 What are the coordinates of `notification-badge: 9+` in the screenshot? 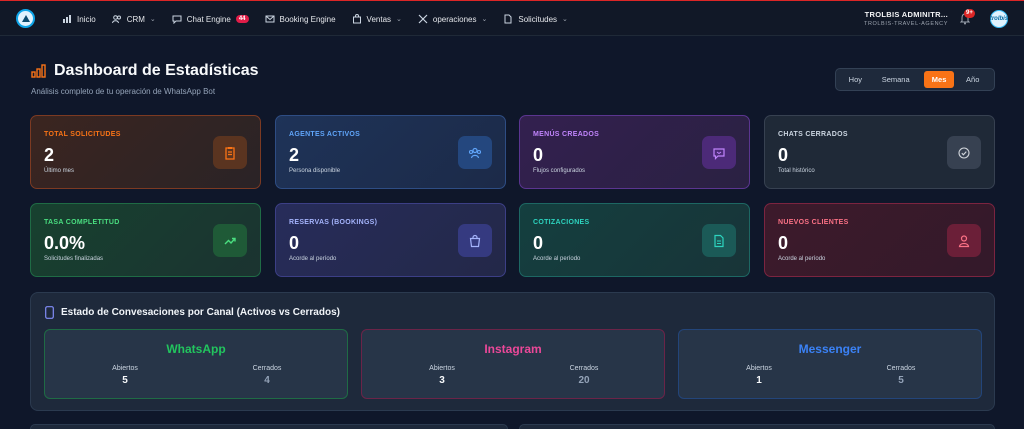 It's located at (969, 13).